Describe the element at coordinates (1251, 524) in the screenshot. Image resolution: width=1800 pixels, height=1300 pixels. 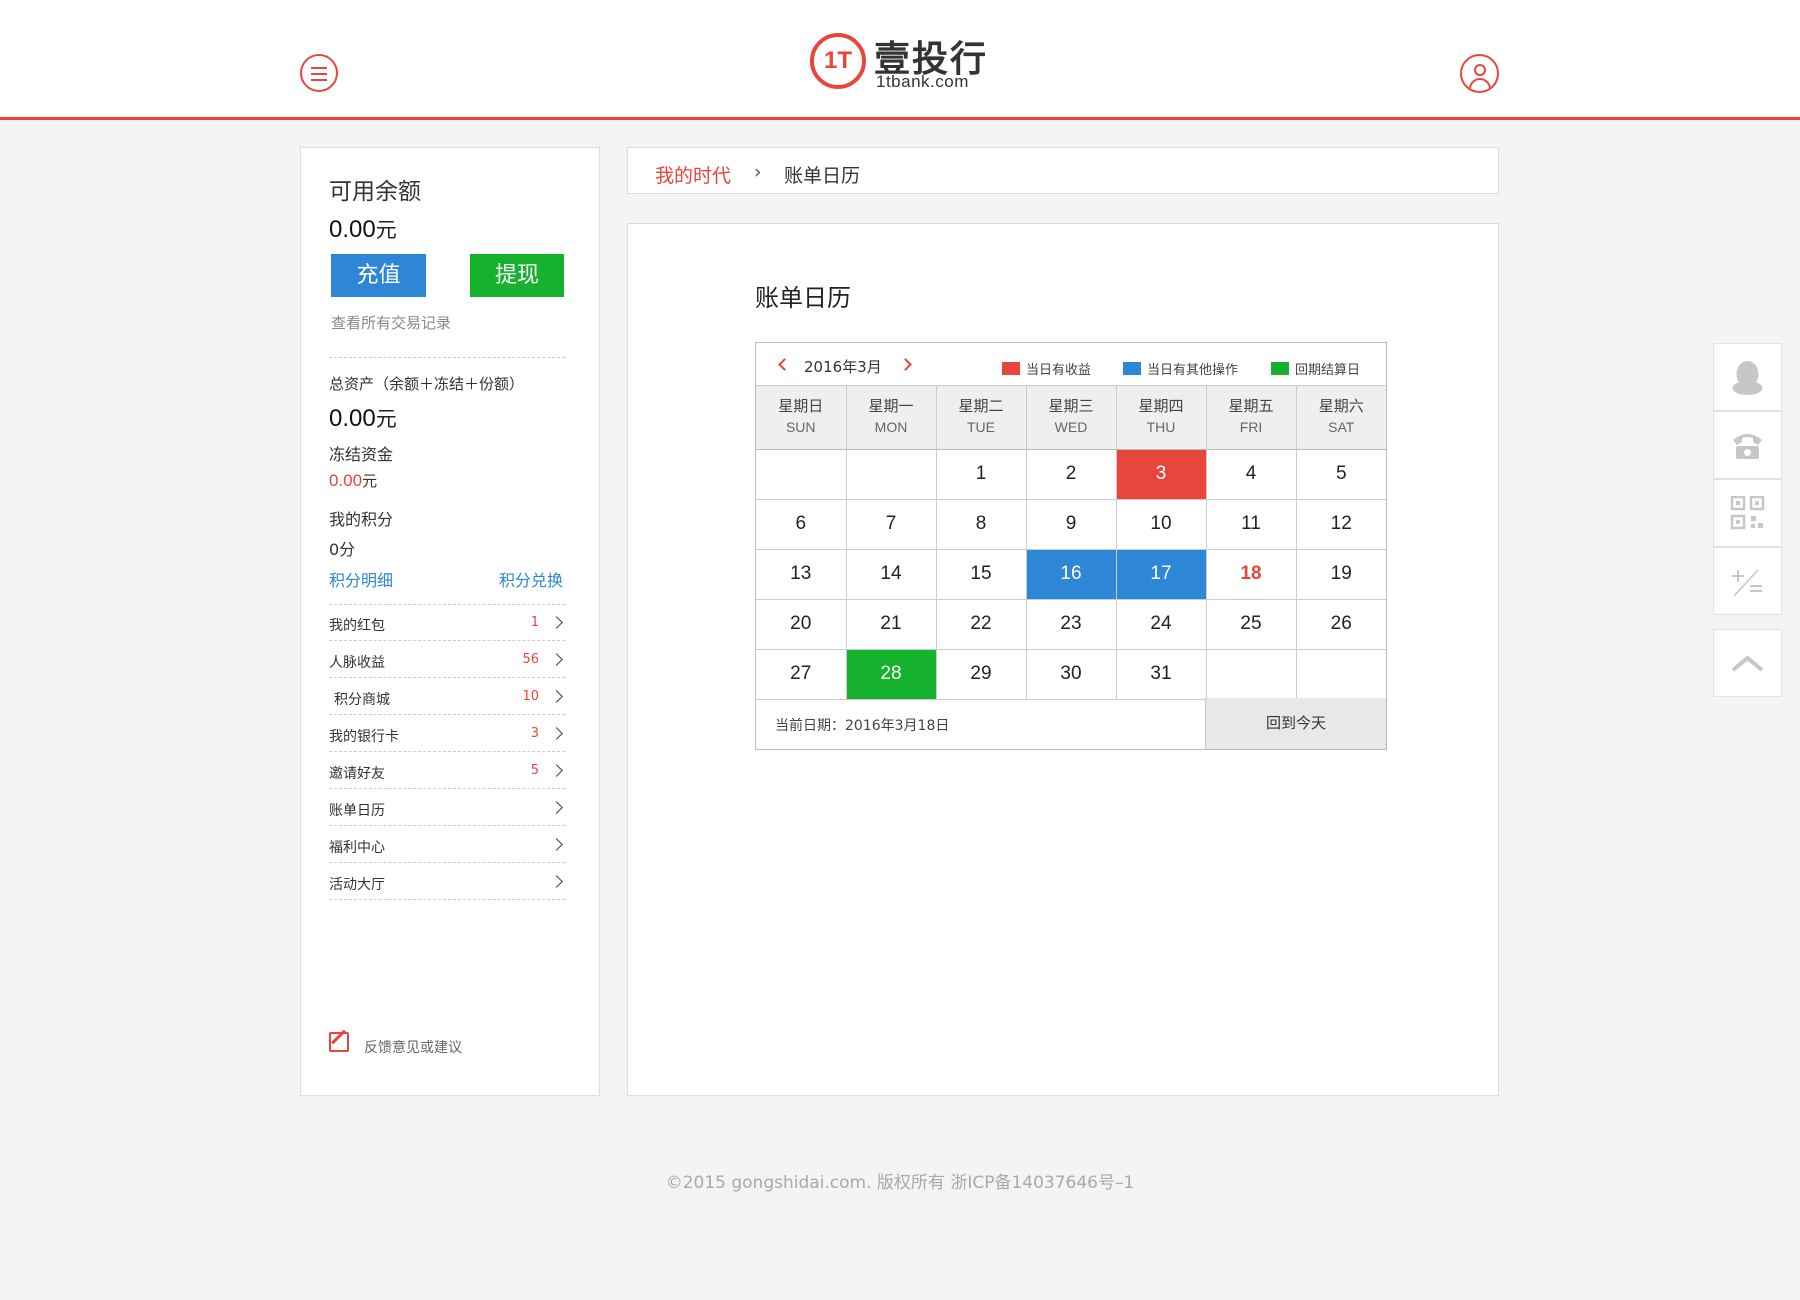
I see `calendar-day: 11` at that location.